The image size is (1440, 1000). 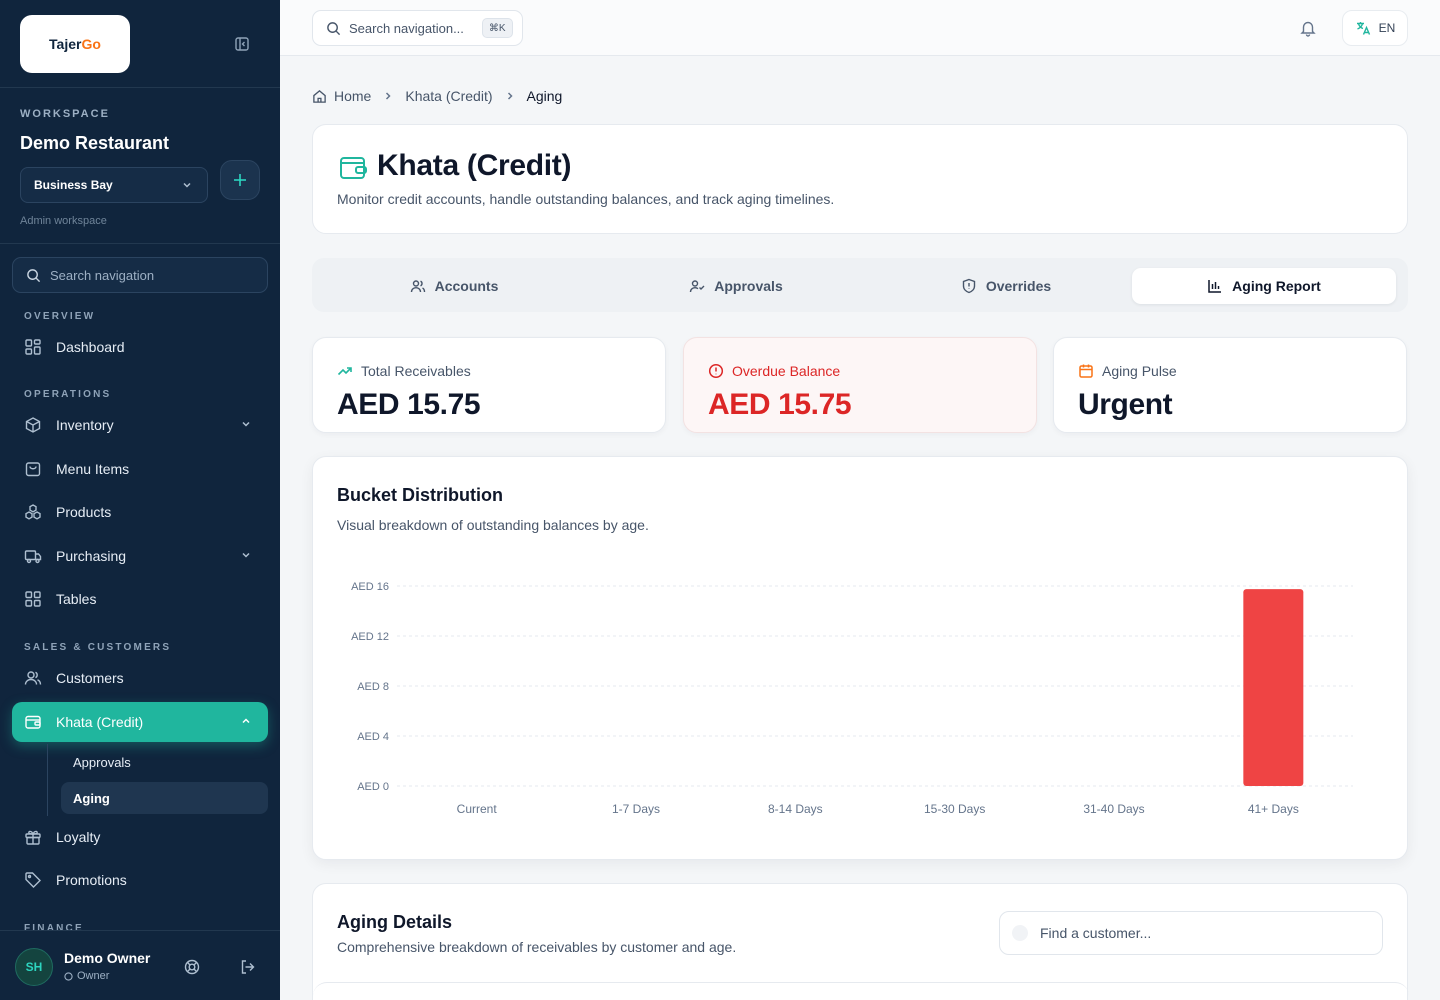 What do you see at coordinates (373, 687) in the screenshot?
I see `y-tick-label: AED 8` at bounding box center [373, 687].